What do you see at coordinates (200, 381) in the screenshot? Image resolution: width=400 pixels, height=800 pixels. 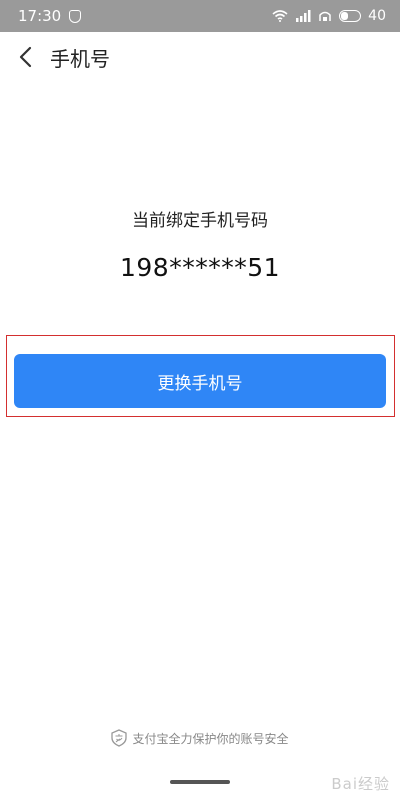 I see `change-phone-button: 更换手机号` at bounding box center [200, 381].